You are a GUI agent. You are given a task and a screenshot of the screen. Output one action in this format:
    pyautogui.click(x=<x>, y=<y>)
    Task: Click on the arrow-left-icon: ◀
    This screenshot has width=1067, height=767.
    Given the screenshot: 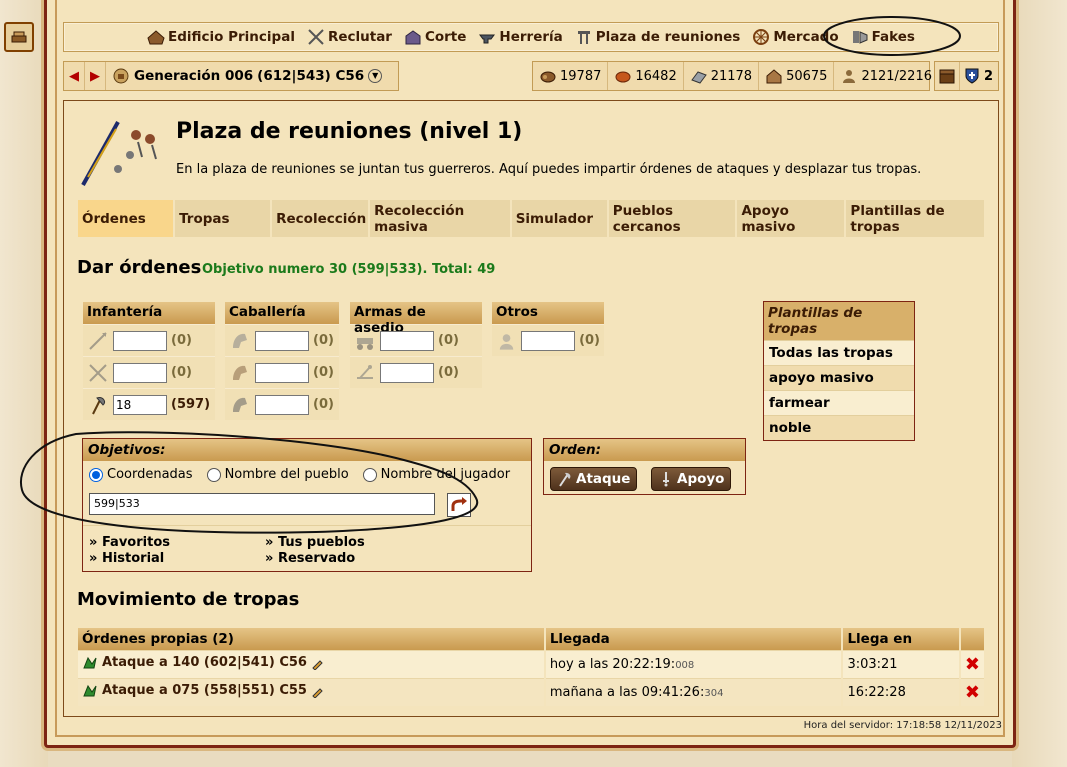 What is the action you would take?
    pyautogui.click(x=74, y=76)
    